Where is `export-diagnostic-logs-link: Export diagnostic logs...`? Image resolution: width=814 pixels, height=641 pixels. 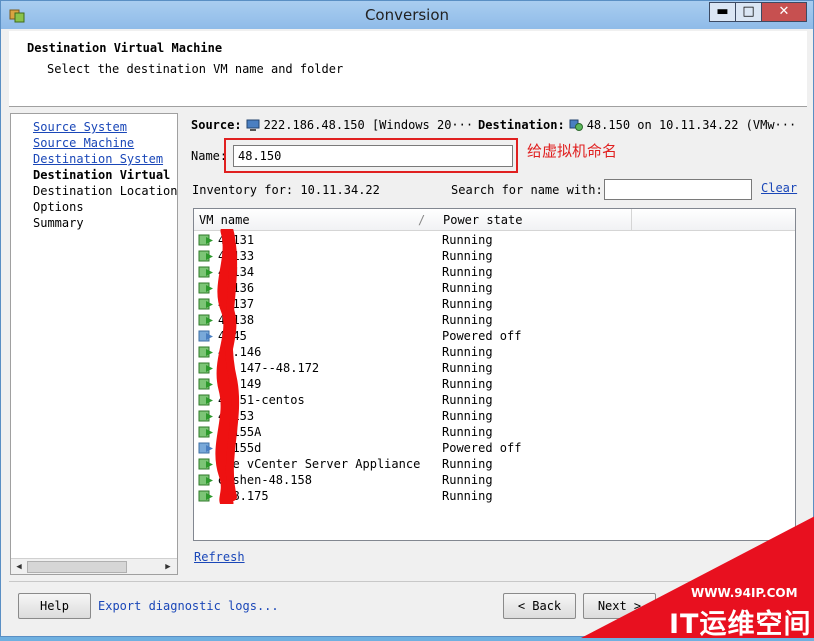 export-diagnostic-logs-link: Export diagnostic logs... is located at coordinates (188, 606).